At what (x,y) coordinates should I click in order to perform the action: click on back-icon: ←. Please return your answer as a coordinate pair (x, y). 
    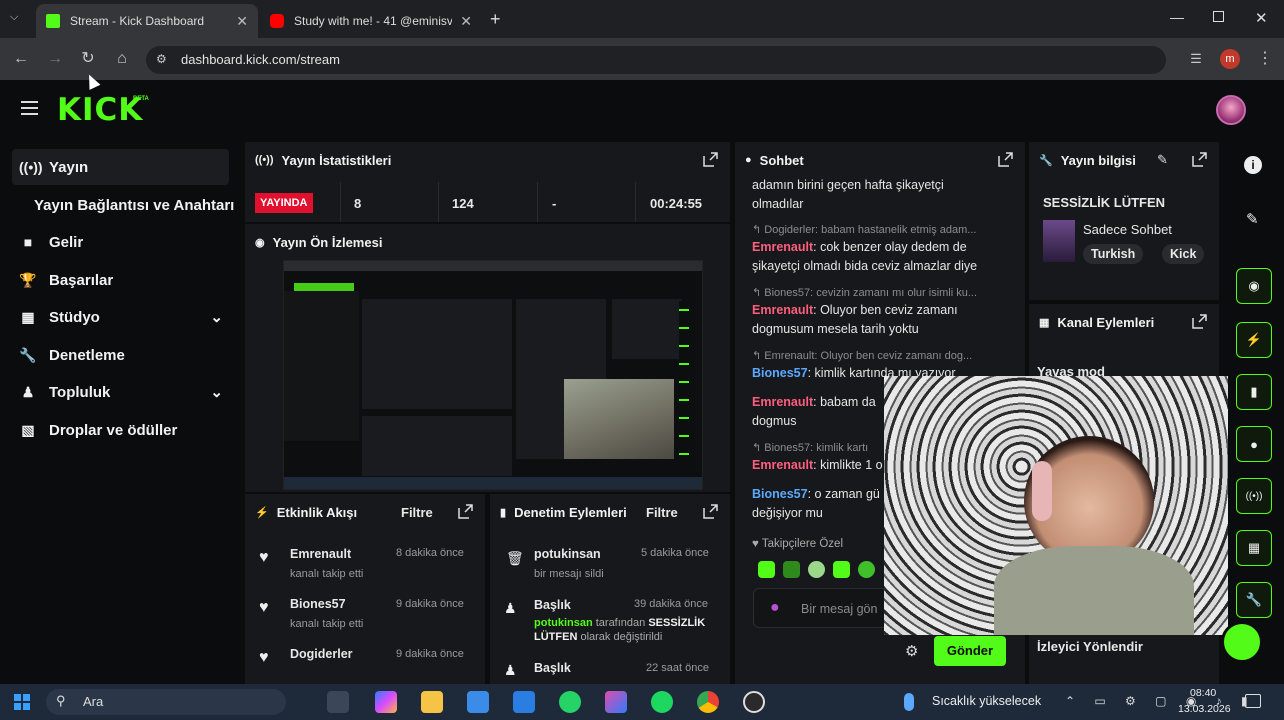
    Looking at the image, I should click on (21, 59).